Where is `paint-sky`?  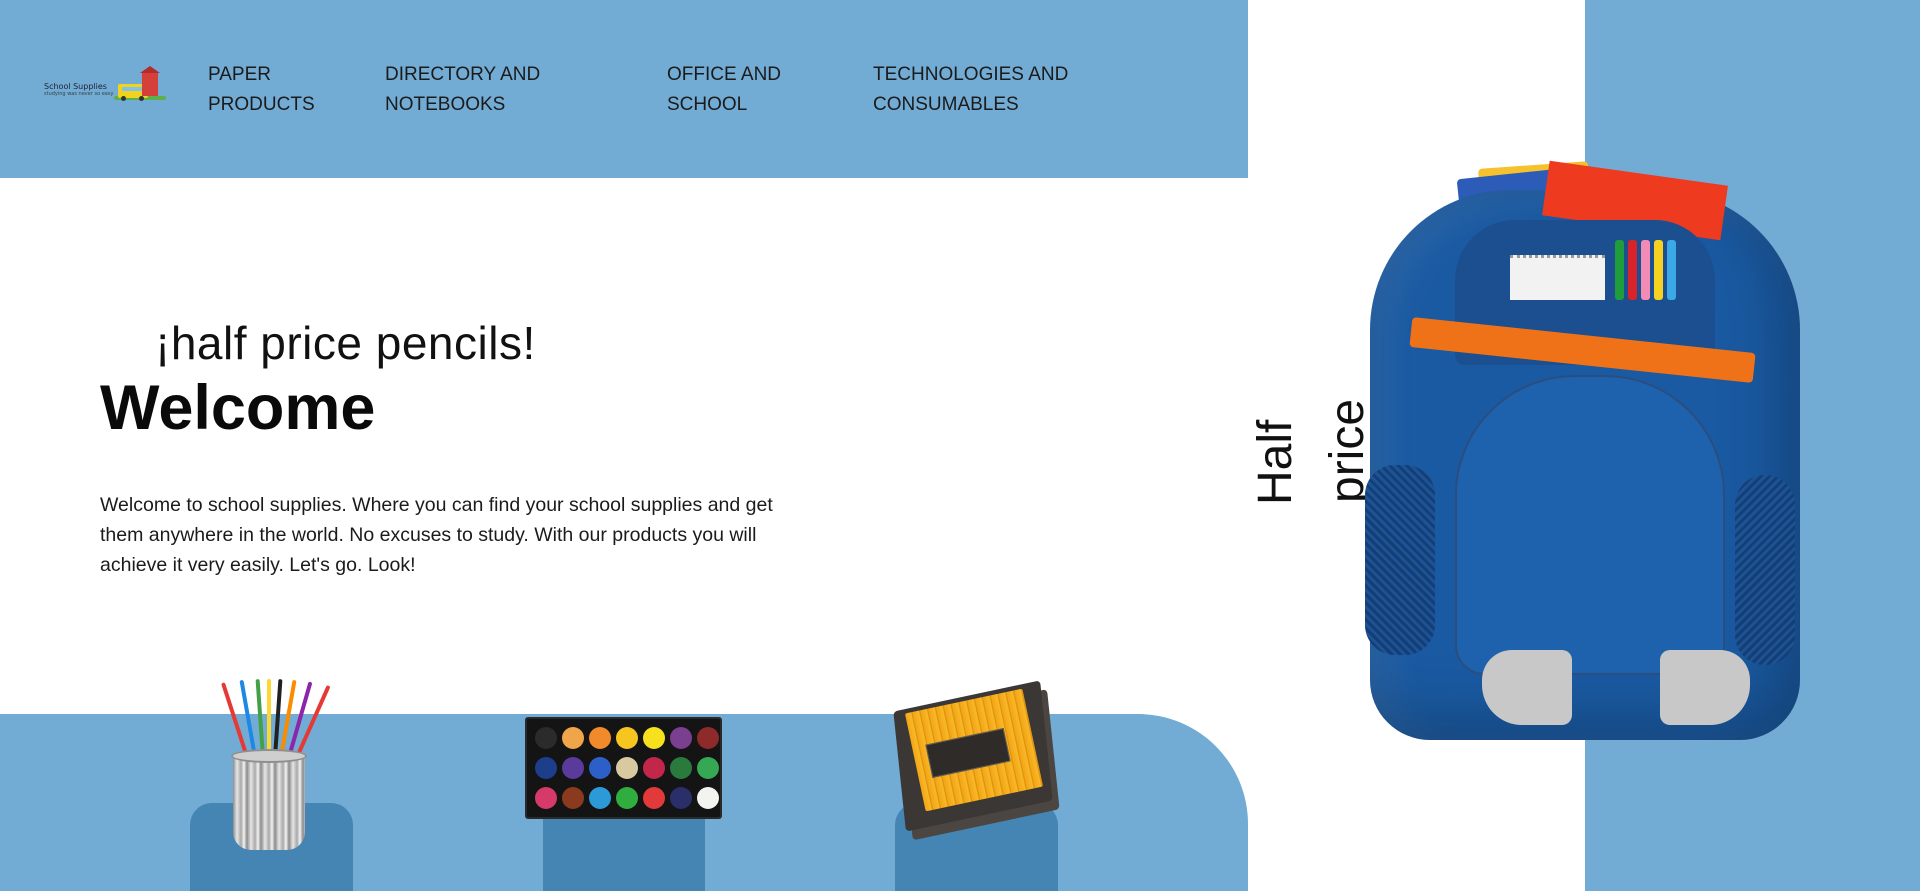
paint-sky is located at coordinates (600, 798).